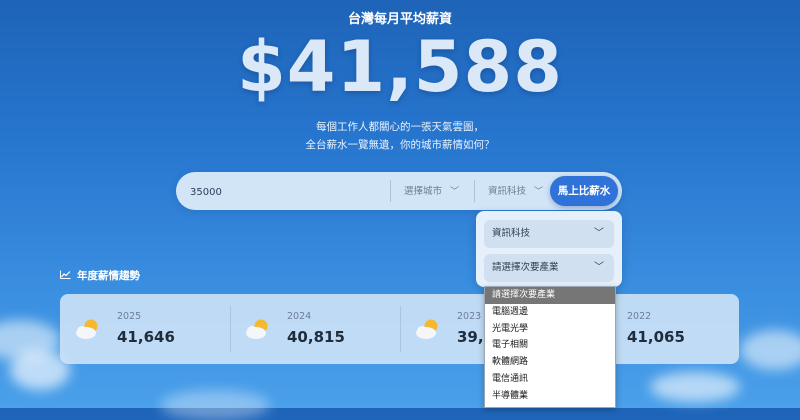 Image resolution: width=800 pixels, height=420 pixels. I want to click on secondary-industry-select: 請選擇次要產業 ﹀, so click(549, 268).